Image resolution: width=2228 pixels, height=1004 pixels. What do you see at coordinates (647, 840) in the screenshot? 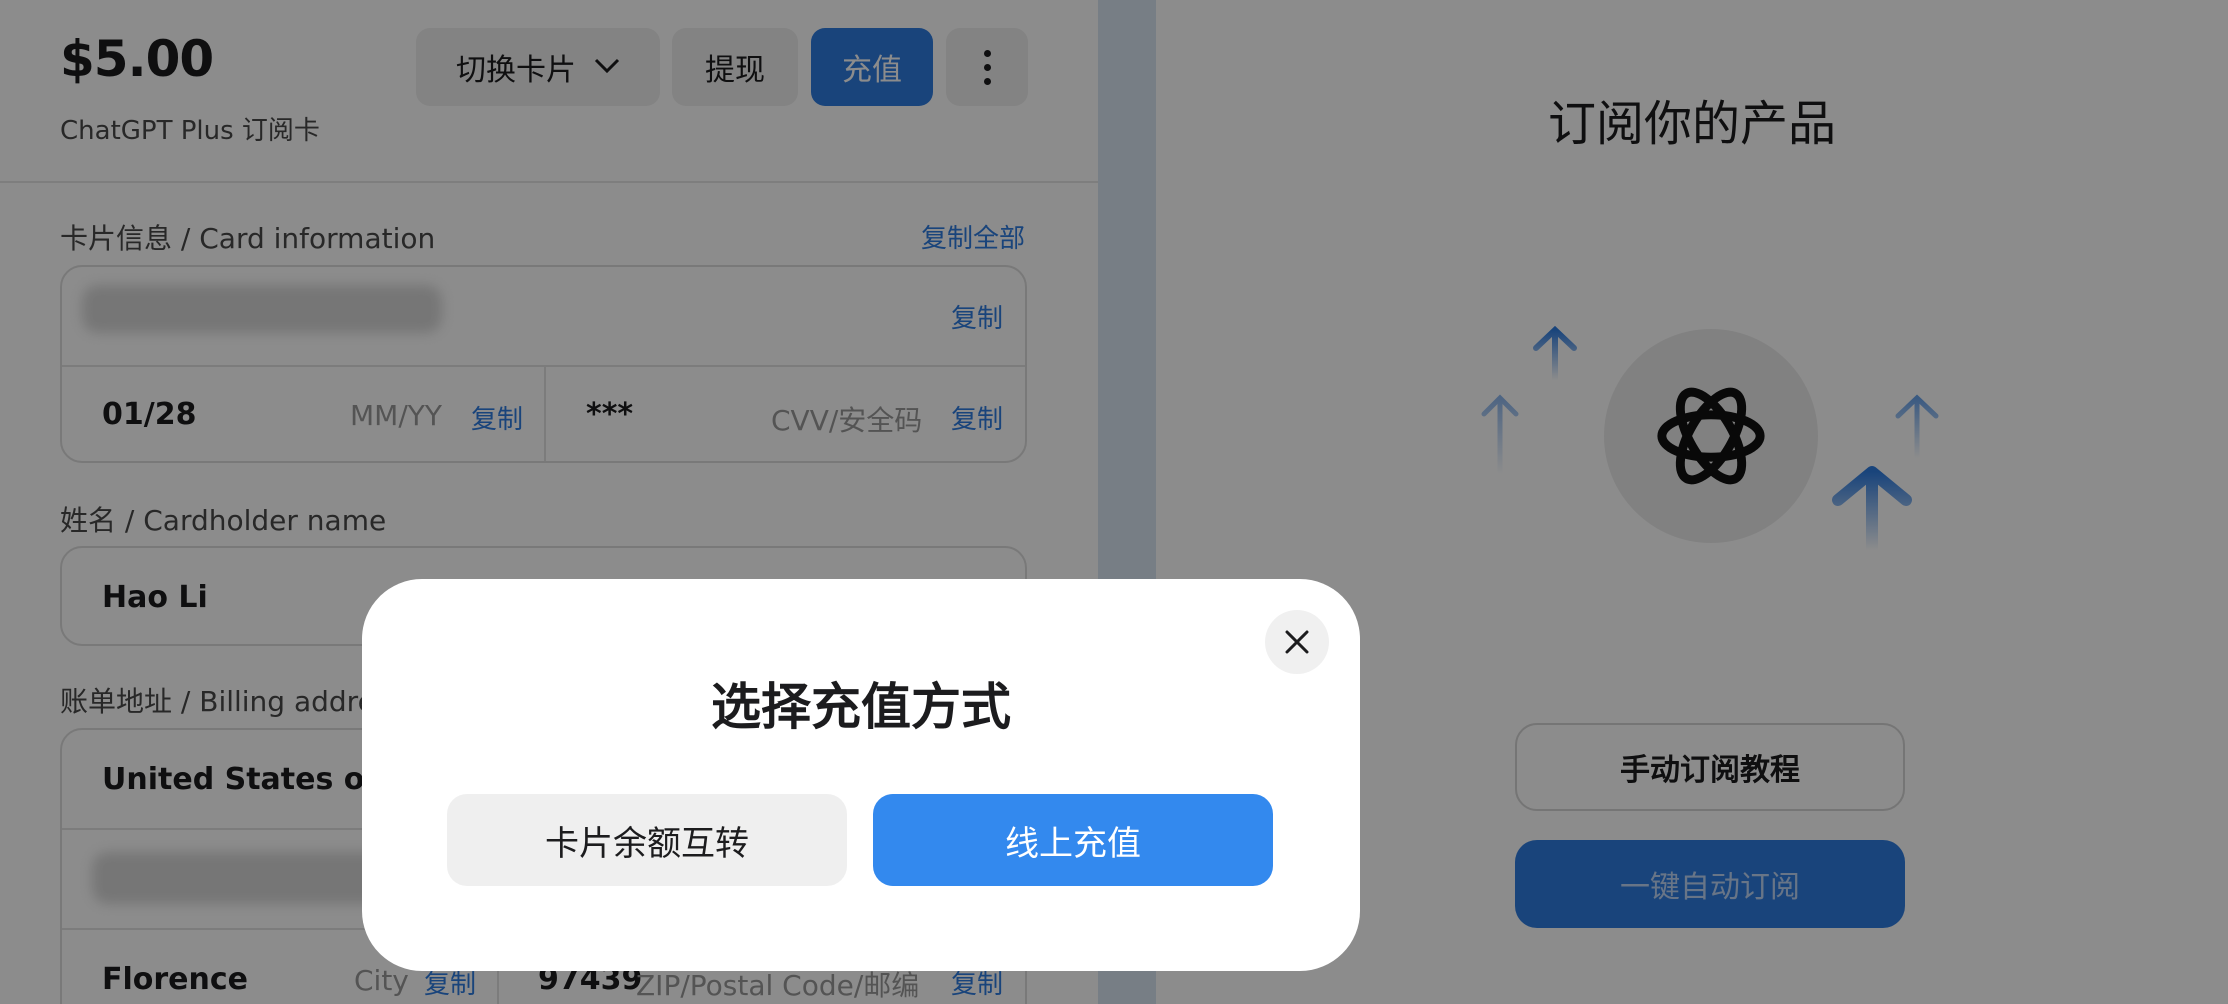
I see `card-balance-transfer-button: 卡片余额互转` at bounding box center [647, 840].